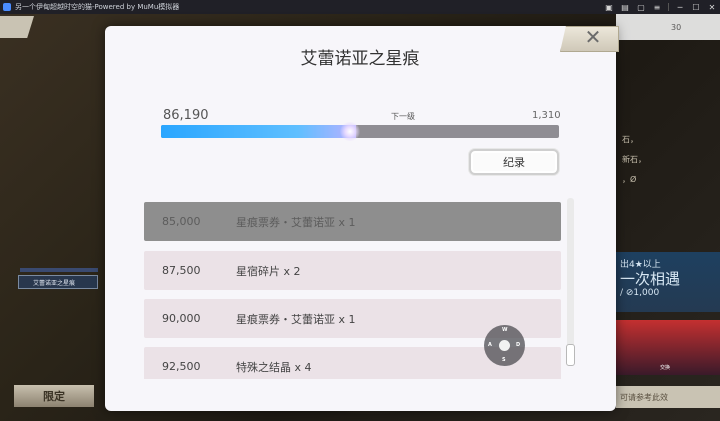 Image resolution: width=720 pixels, height=421 pixels. What do you see at coordinates (518, 345) in the screenshot?
I see `dpad-key-right: D` at bounding box center [518, 345].